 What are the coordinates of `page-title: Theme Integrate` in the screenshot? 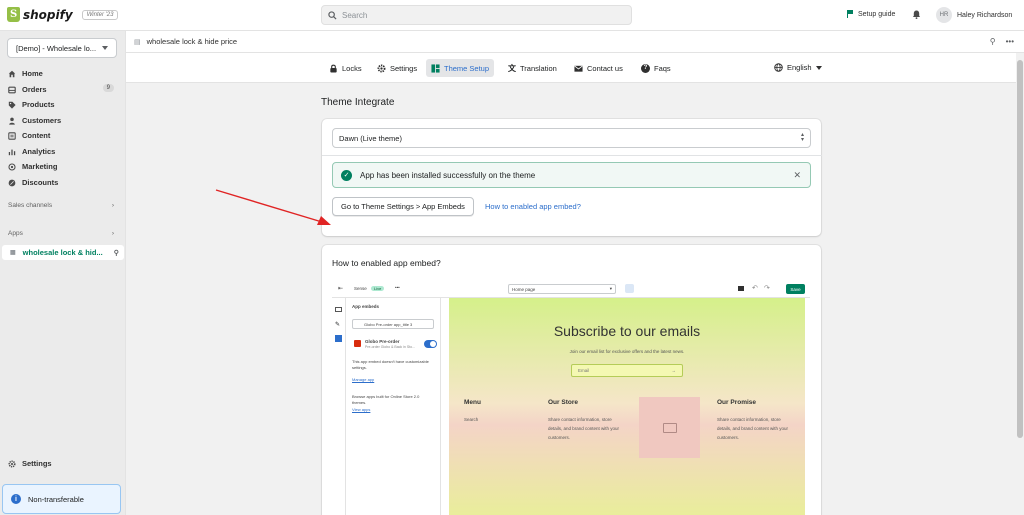 It's located at (358, 102).